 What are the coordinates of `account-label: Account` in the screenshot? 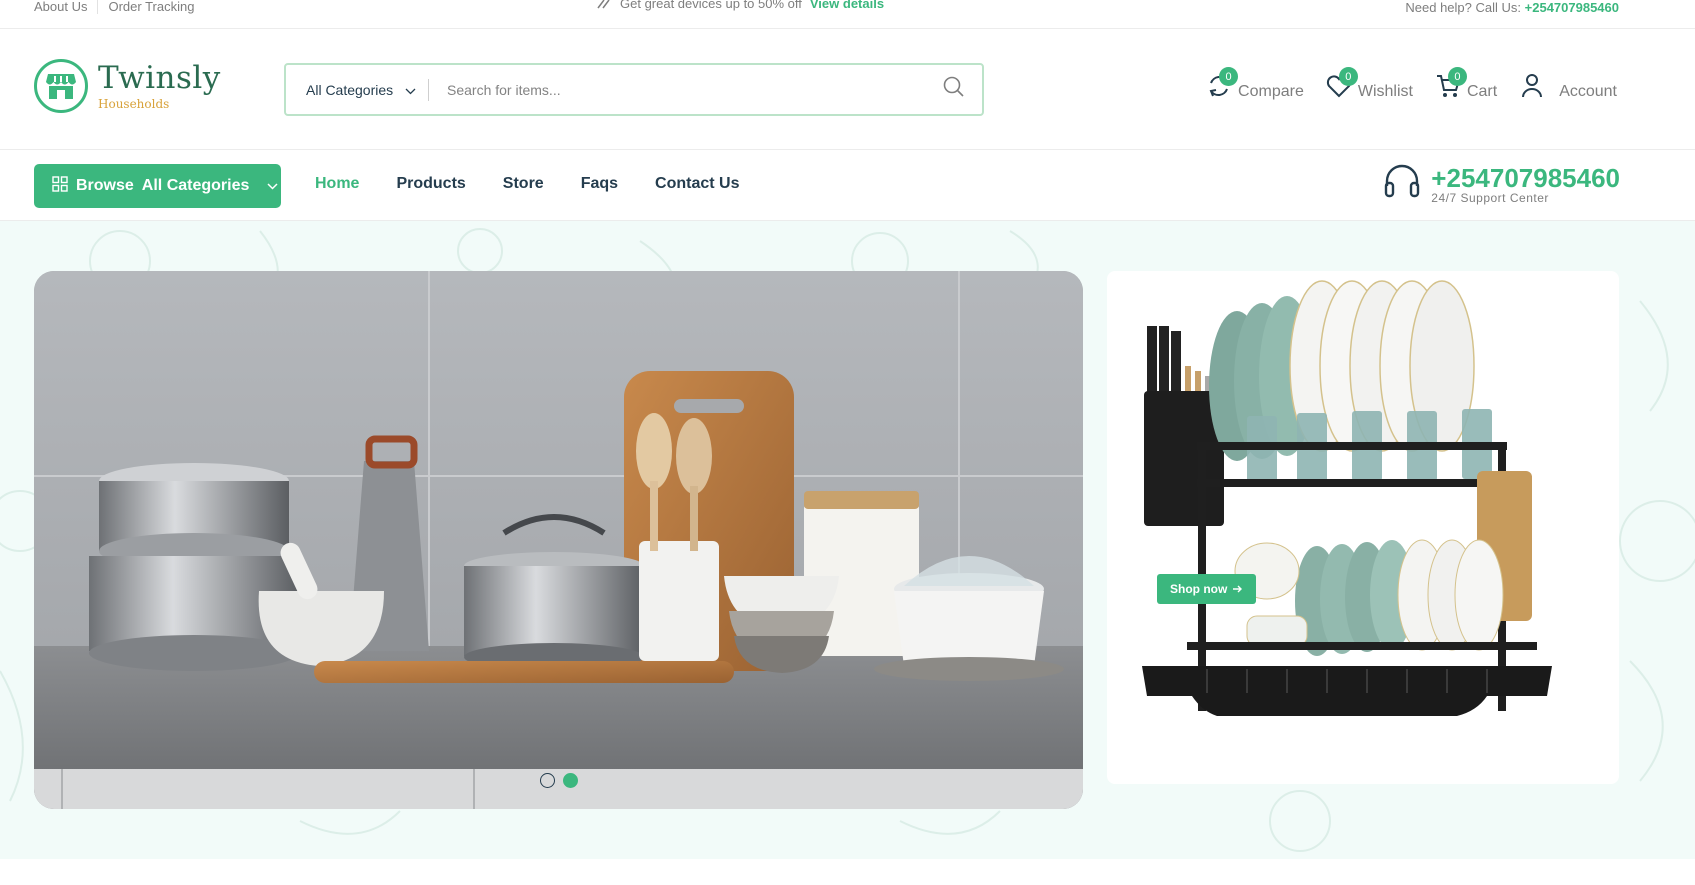 It's located at (1588, 91).